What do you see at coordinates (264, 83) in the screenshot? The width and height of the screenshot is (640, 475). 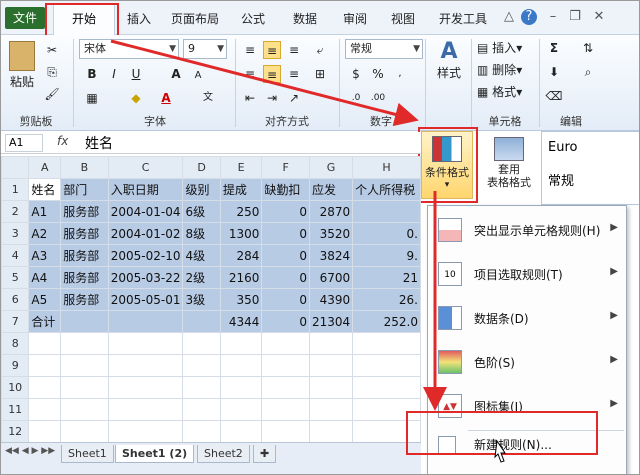 I see `arrow-home-to-cf` at bounding box center [264, 83].